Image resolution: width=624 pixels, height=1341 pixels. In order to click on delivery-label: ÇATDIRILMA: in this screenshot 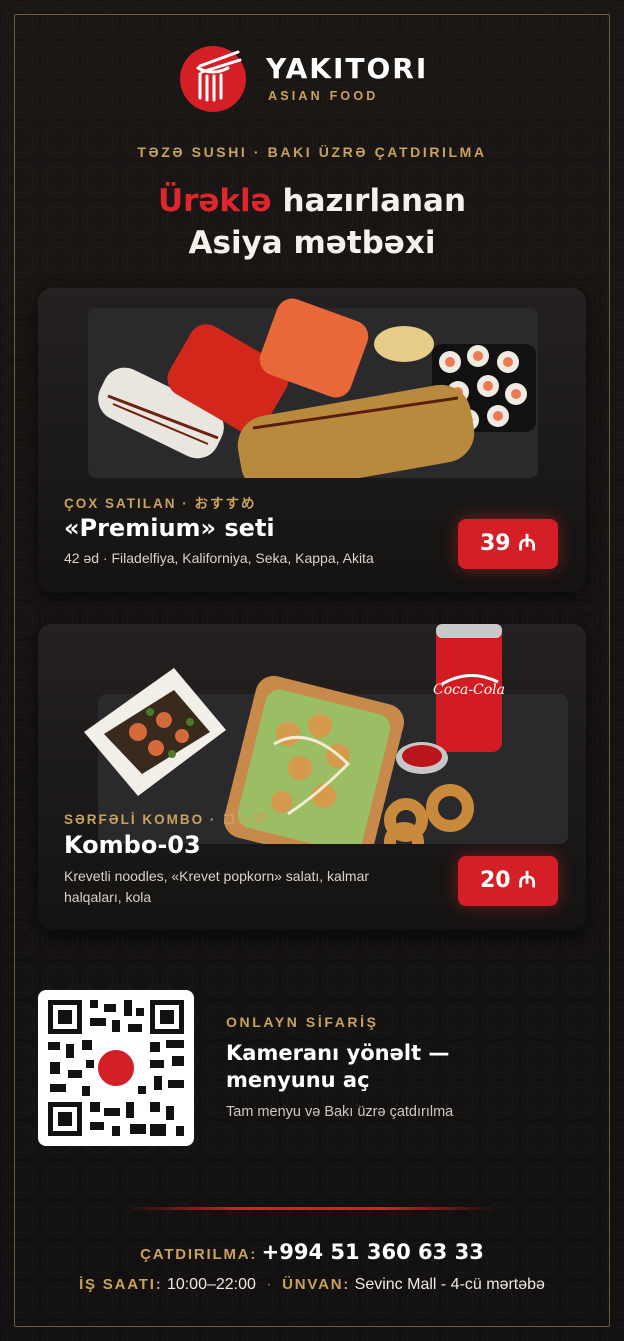, I will do `click(199, 1254)`.